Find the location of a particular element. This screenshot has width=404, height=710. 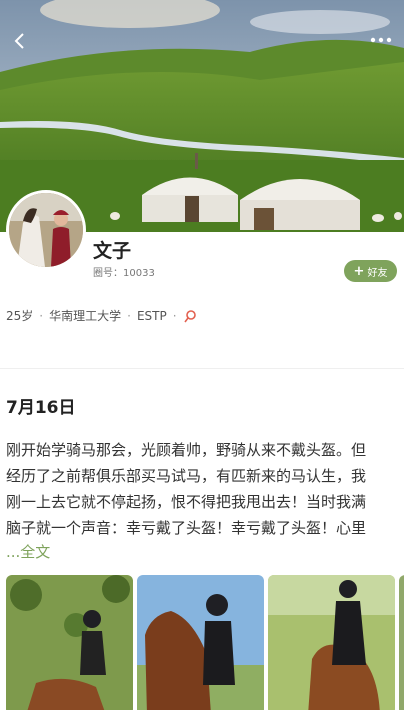

post-line: 经历了之前帮俱乐部买马试马，有匹新来的马认生，我 is located at coordinates (186, 476).